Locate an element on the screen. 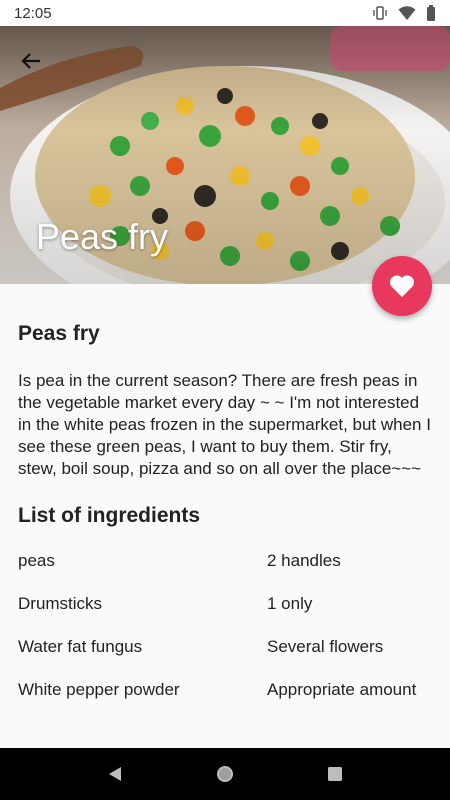  status-time: 12:05 is located at coordinates (33, 13).